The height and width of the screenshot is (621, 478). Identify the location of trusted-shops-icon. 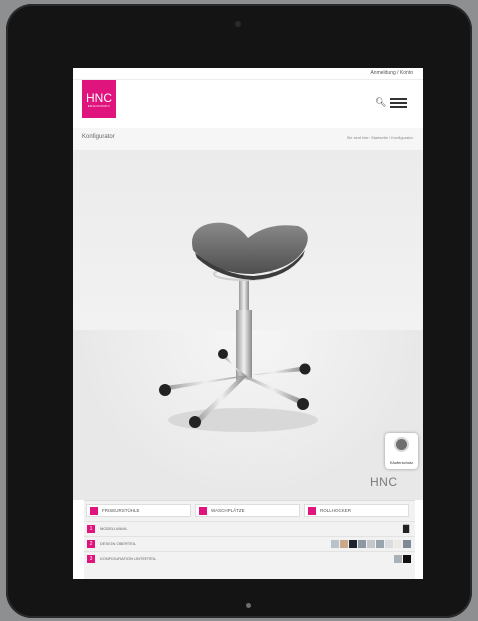
(401, 444).